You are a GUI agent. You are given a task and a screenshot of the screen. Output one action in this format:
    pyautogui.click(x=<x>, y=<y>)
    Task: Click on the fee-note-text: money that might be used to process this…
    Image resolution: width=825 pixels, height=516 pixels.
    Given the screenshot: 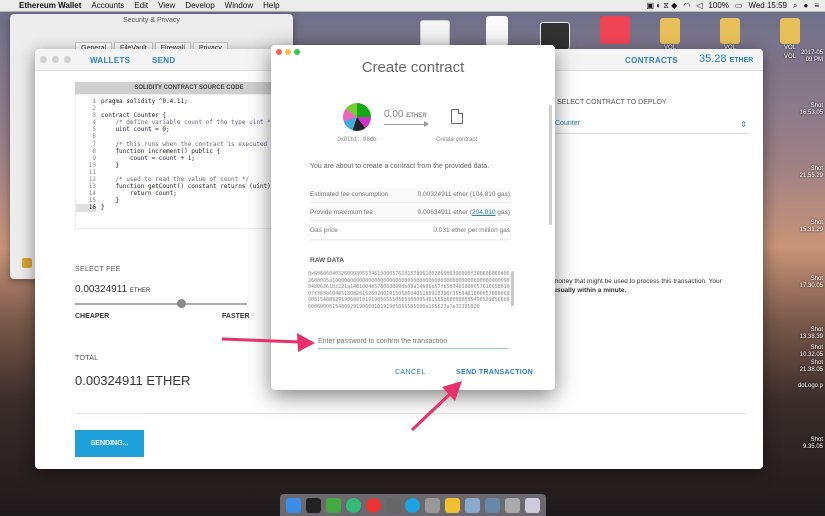 What is the action you would take?
    pyautogui.click(x=637, y=281)
    